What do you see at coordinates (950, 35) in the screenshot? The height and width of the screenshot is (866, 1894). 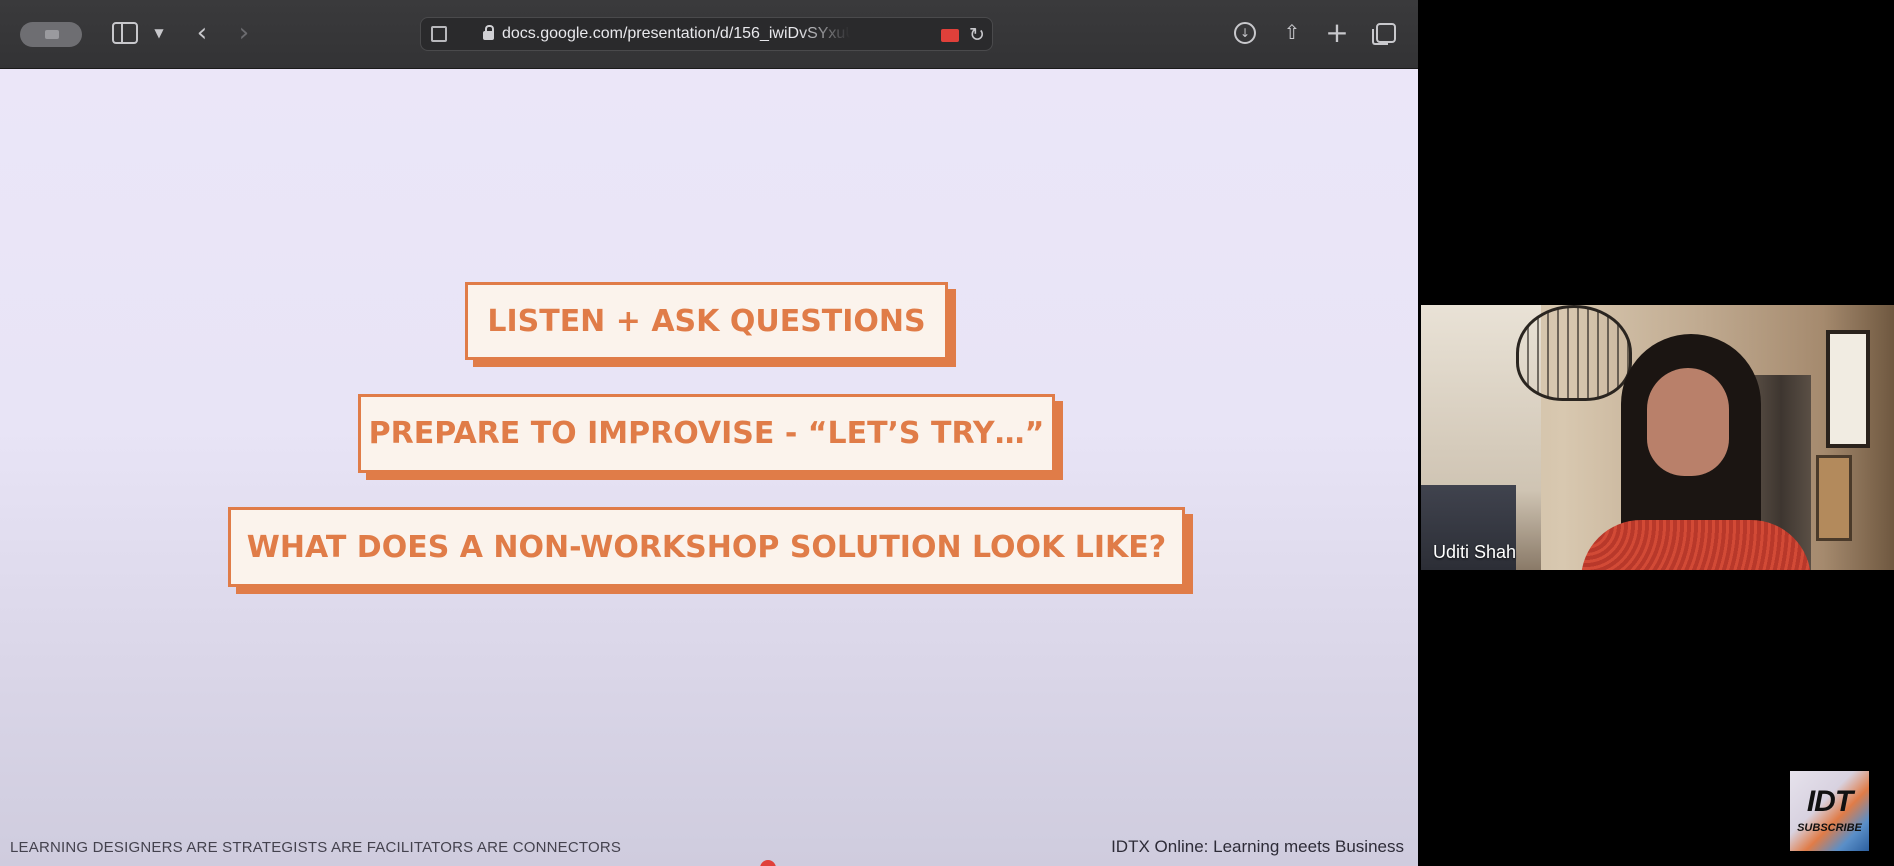 I see `camera-recording-icon` at bounding box center [950, 35].